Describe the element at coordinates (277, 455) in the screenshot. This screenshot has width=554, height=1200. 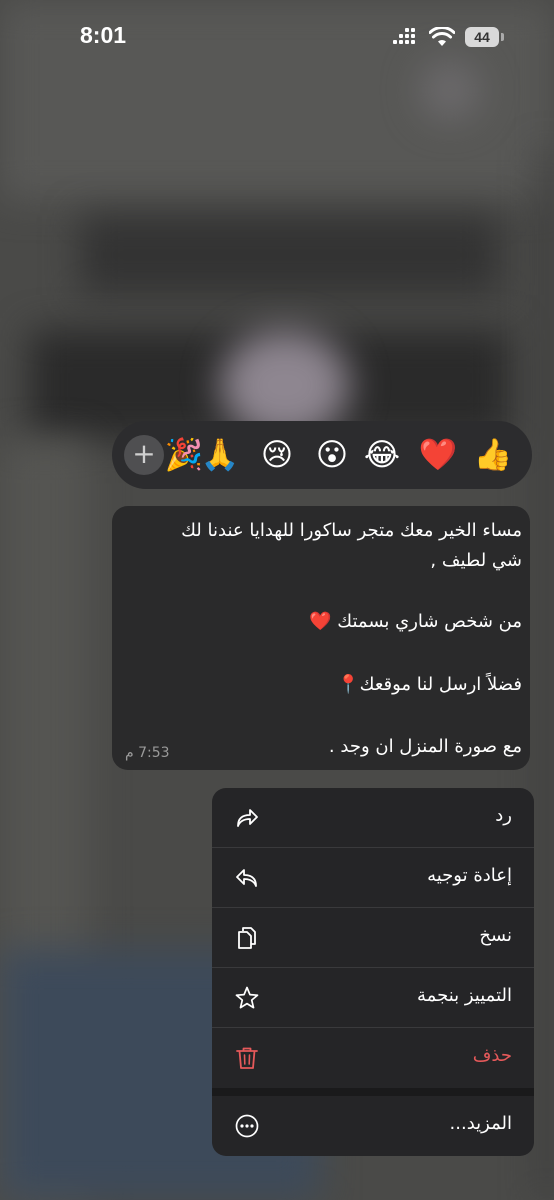
I see `reaction-crying: 😢` at that location.